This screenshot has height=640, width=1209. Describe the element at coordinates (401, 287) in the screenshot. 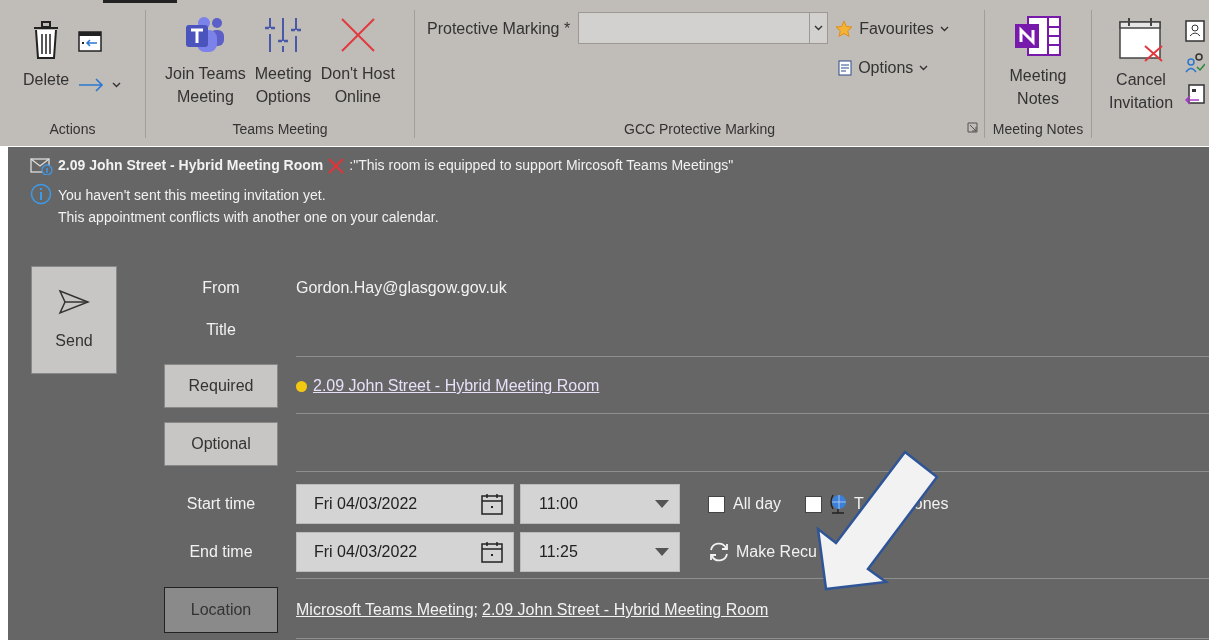

I see `sender-email: Gordon.Hay@glasgow.gov.uk` at that location.